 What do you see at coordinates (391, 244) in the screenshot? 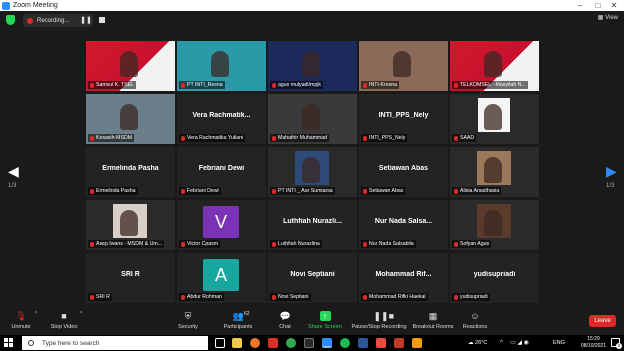
I see `participant-name: Nur Nada Salsabila` at bounding box center [391, 244].